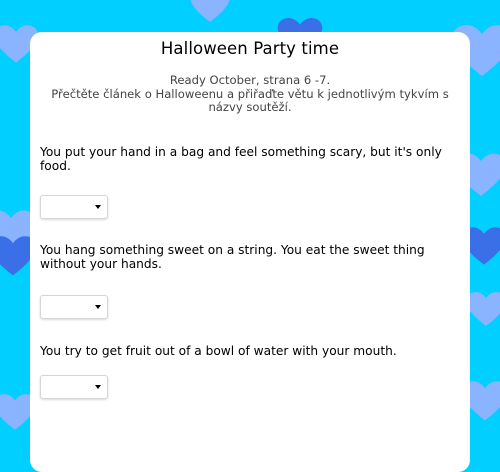 The width and height of the screenshot is (500, 472). What do you see at coordinates (250, 80) in the screenshot?
I see `instructions-line-1: Ready October, strana 6 -7.` at bounding box center [250, 80].